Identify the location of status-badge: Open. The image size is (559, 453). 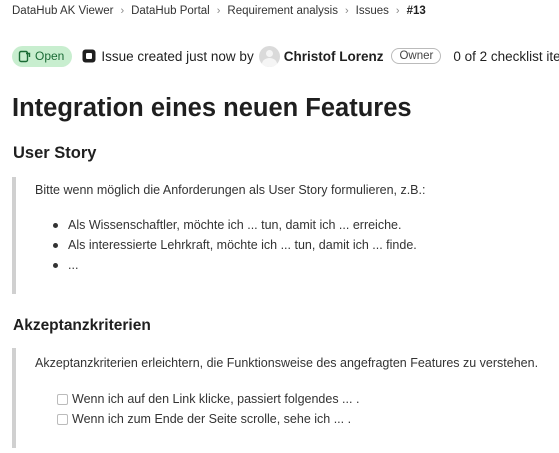
(42, 56).